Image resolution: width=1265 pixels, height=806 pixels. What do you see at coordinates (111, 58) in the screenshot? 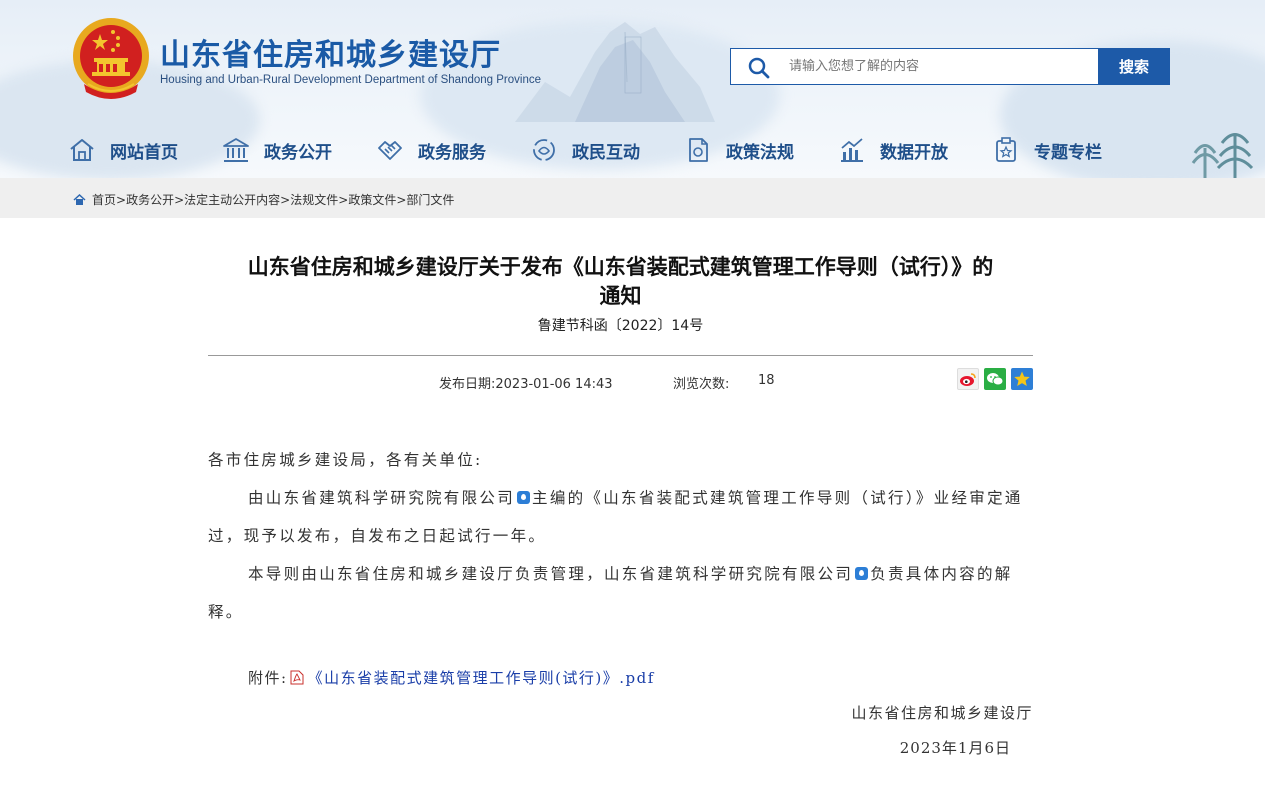
I see `national-emblem-logo` at bounding box center [111, 58].